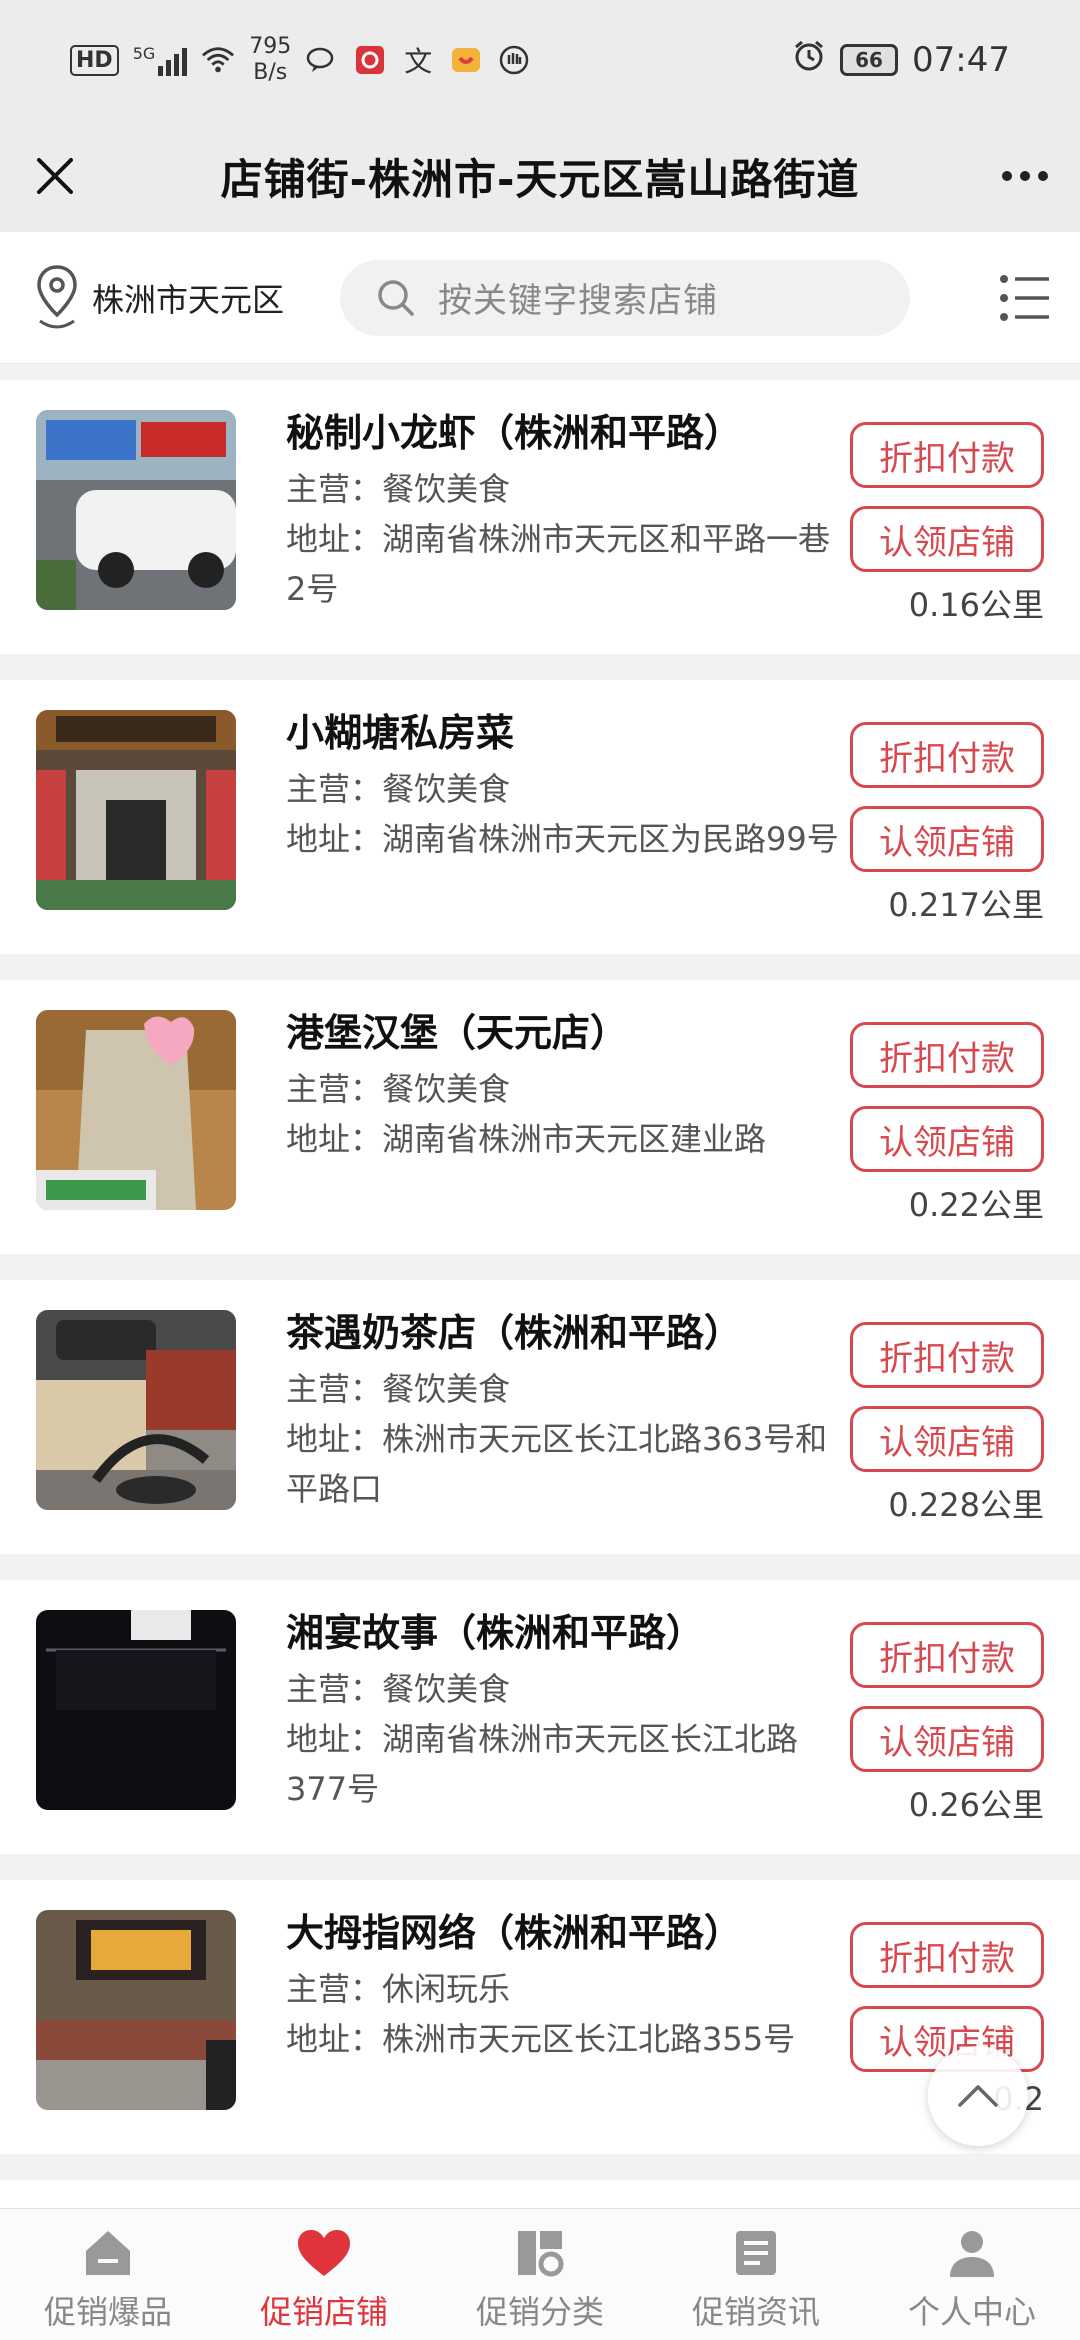  Describe the element at coordinates (540, 2253) in the screenshot. I see `category-icon` at that location.